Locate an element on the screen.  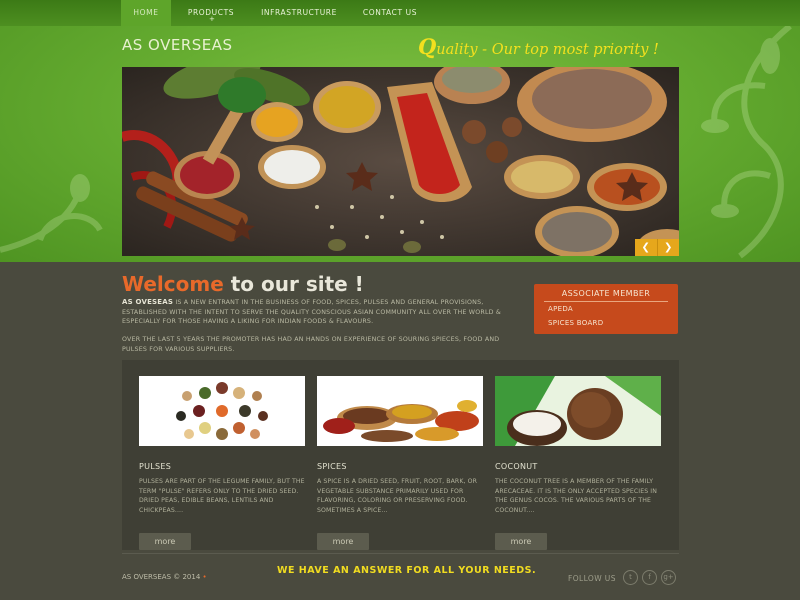
facebook-icon: f is located at coordinates (649, 577).